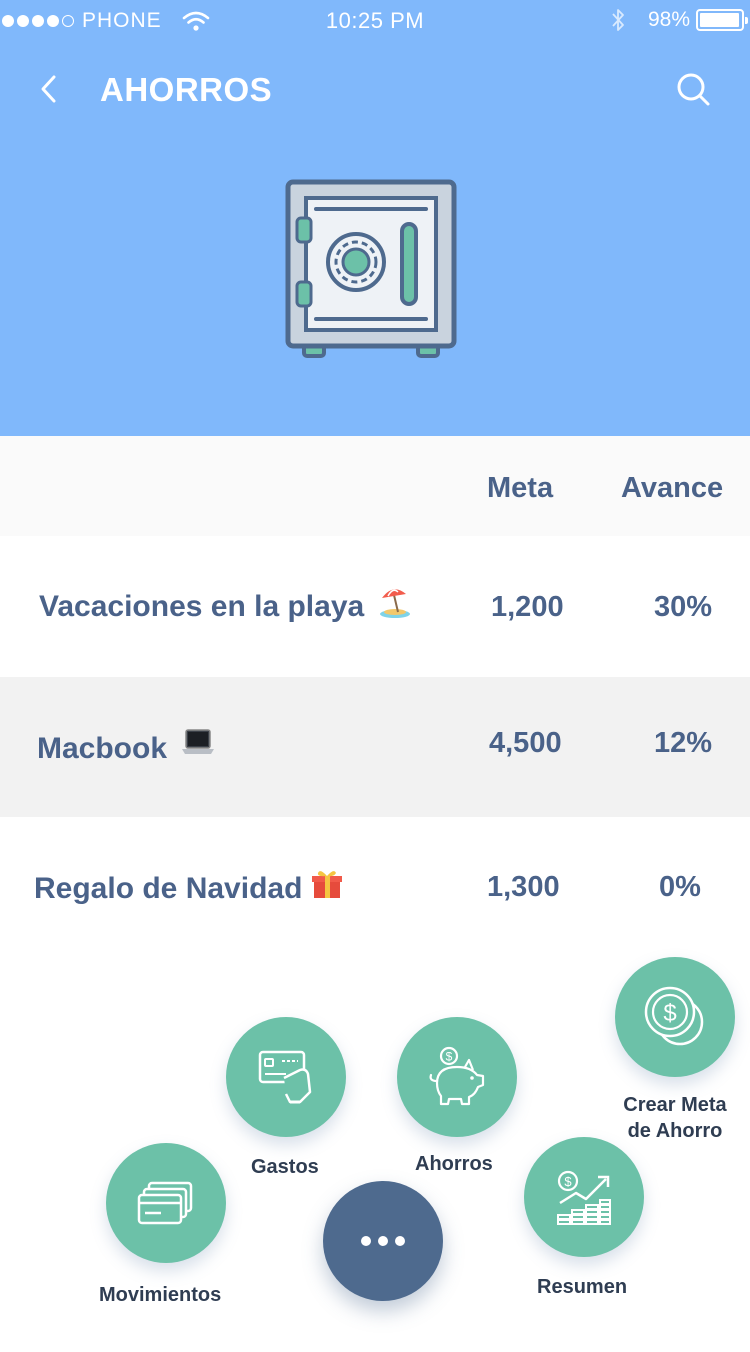 Image resolution: width=750 pixels, height=1352 pixels. I want to click on goal-name: Macbook, so click(126, 747).